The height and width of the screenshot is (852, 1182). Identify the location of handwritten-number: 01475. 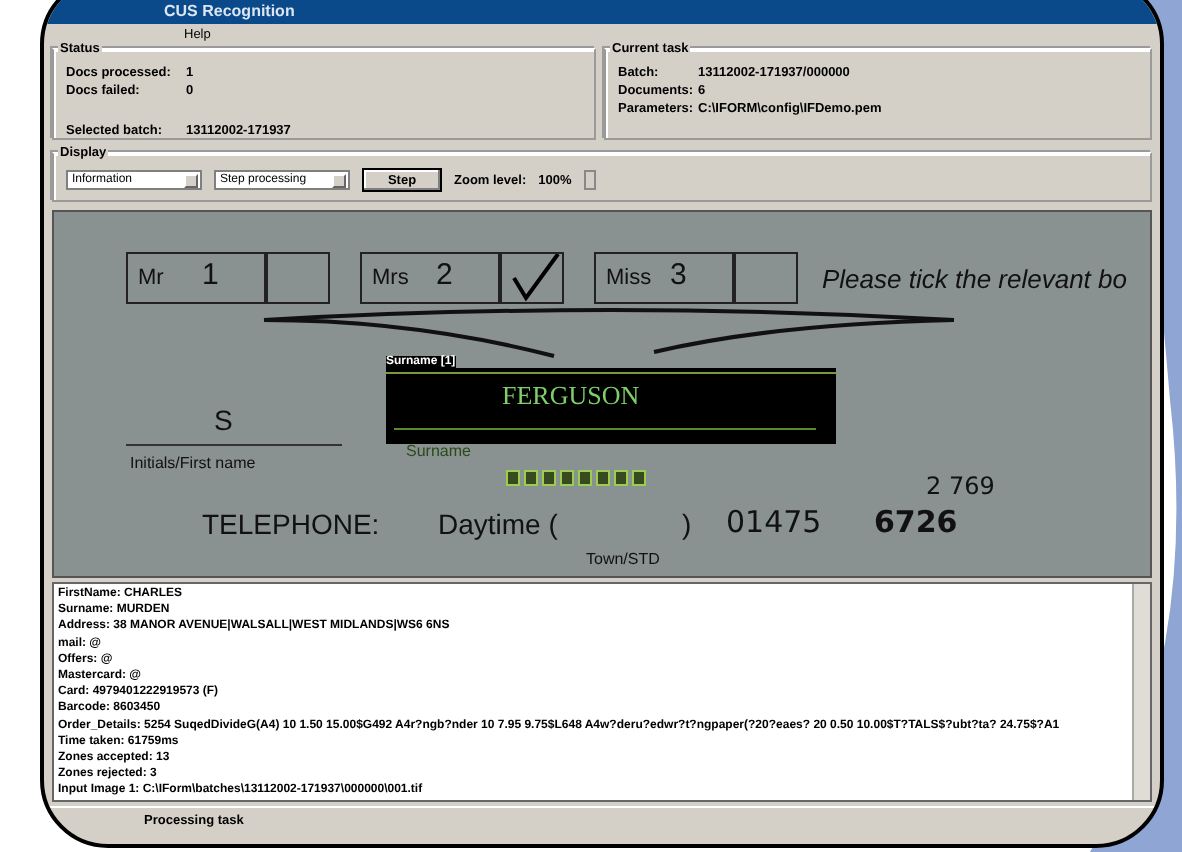
(774, 522).